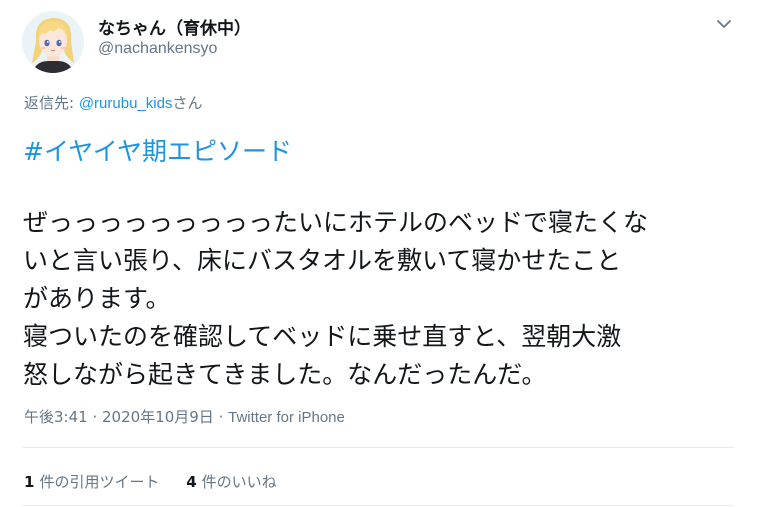  Describe the element at coordinates (187, 103) in the screenshot. I see `reply-suffix: さん` at that location.